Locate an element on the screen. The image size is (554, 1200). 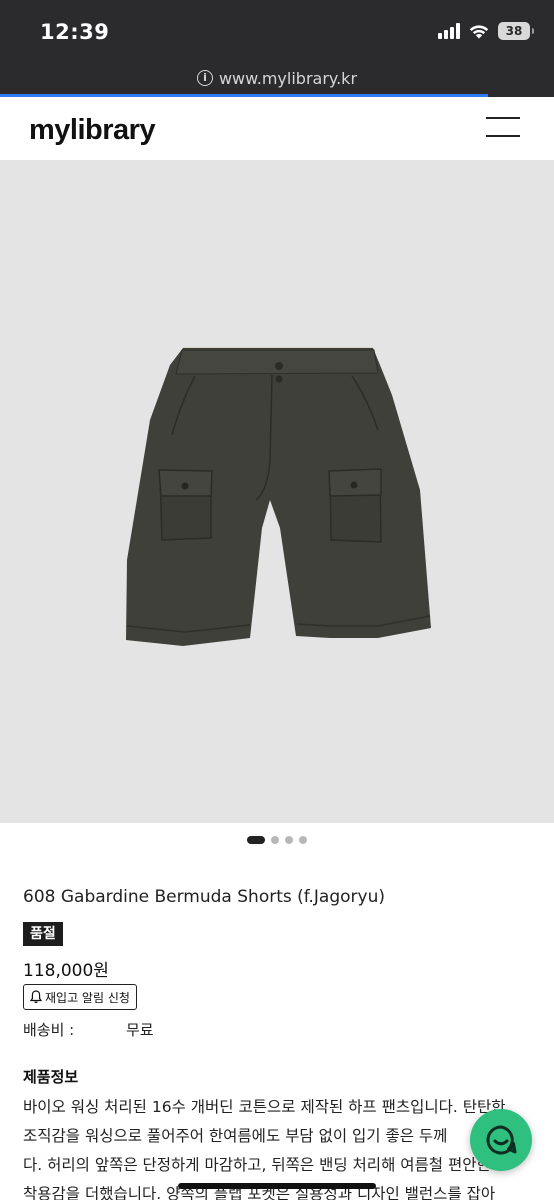
chat-button is located at coordinates (501, 1140).